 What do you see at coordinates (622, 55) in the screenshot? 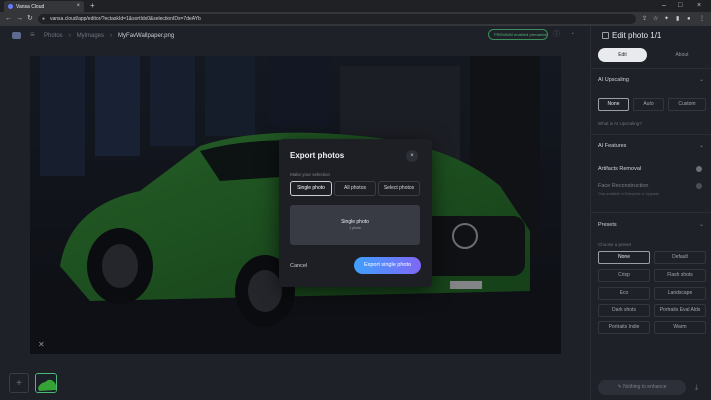
I see `tab-edit: Edit` at bounding box center [622, 55].